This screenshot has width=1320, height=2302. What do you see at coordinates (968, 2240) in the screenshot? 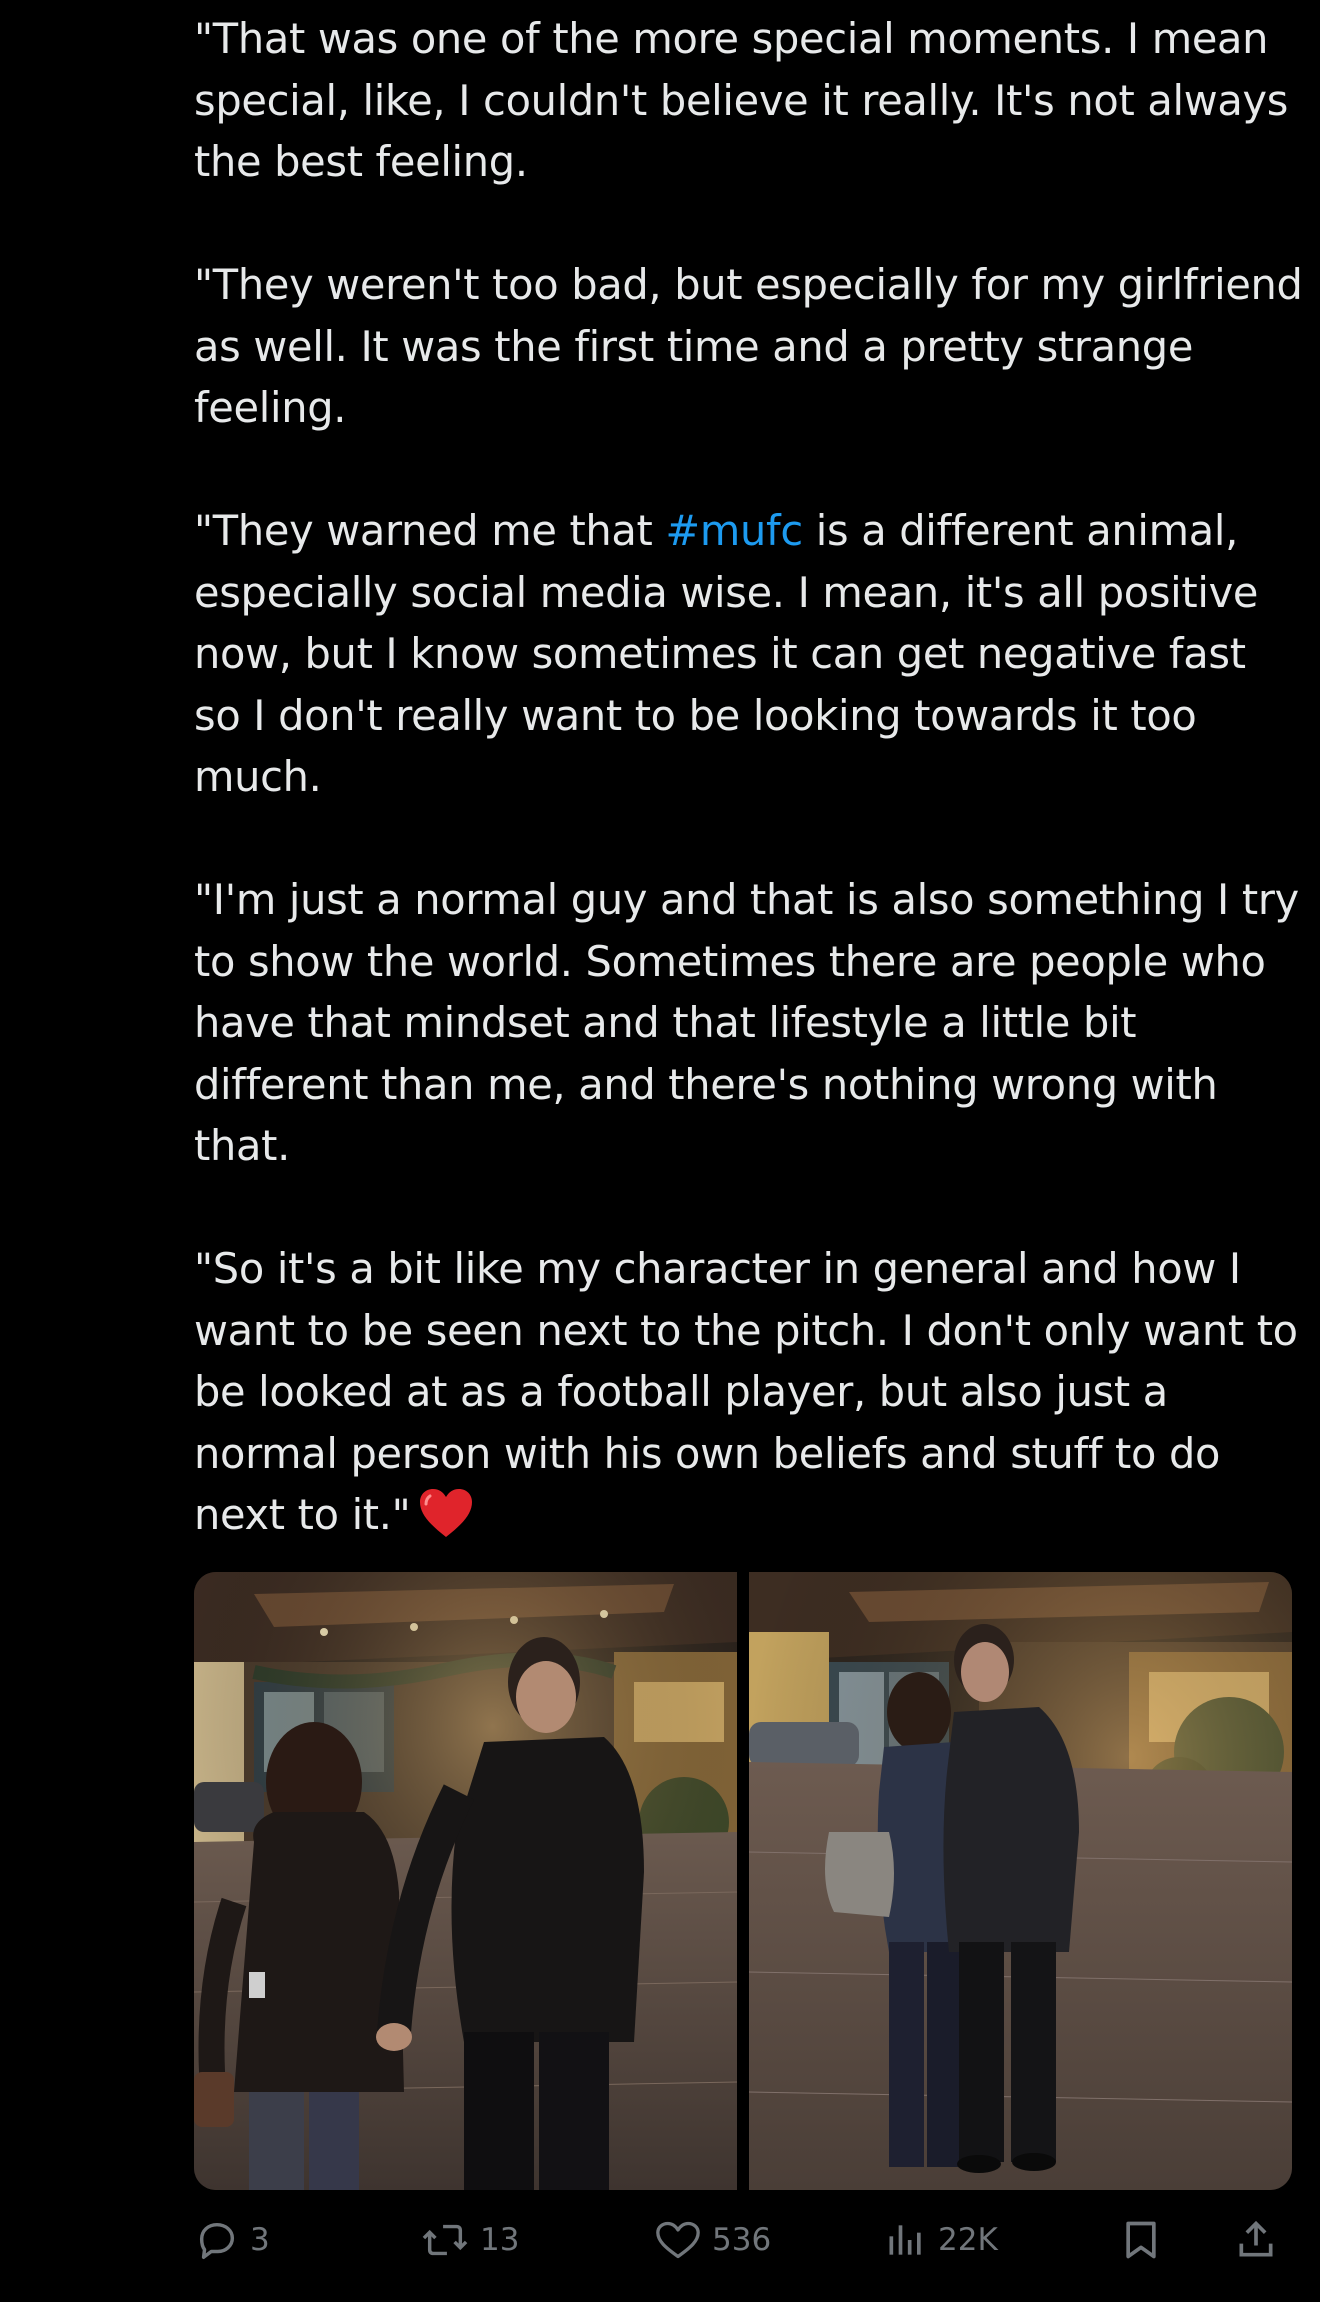
I see `views-count: 22K` at bounding box center [968, 2240].